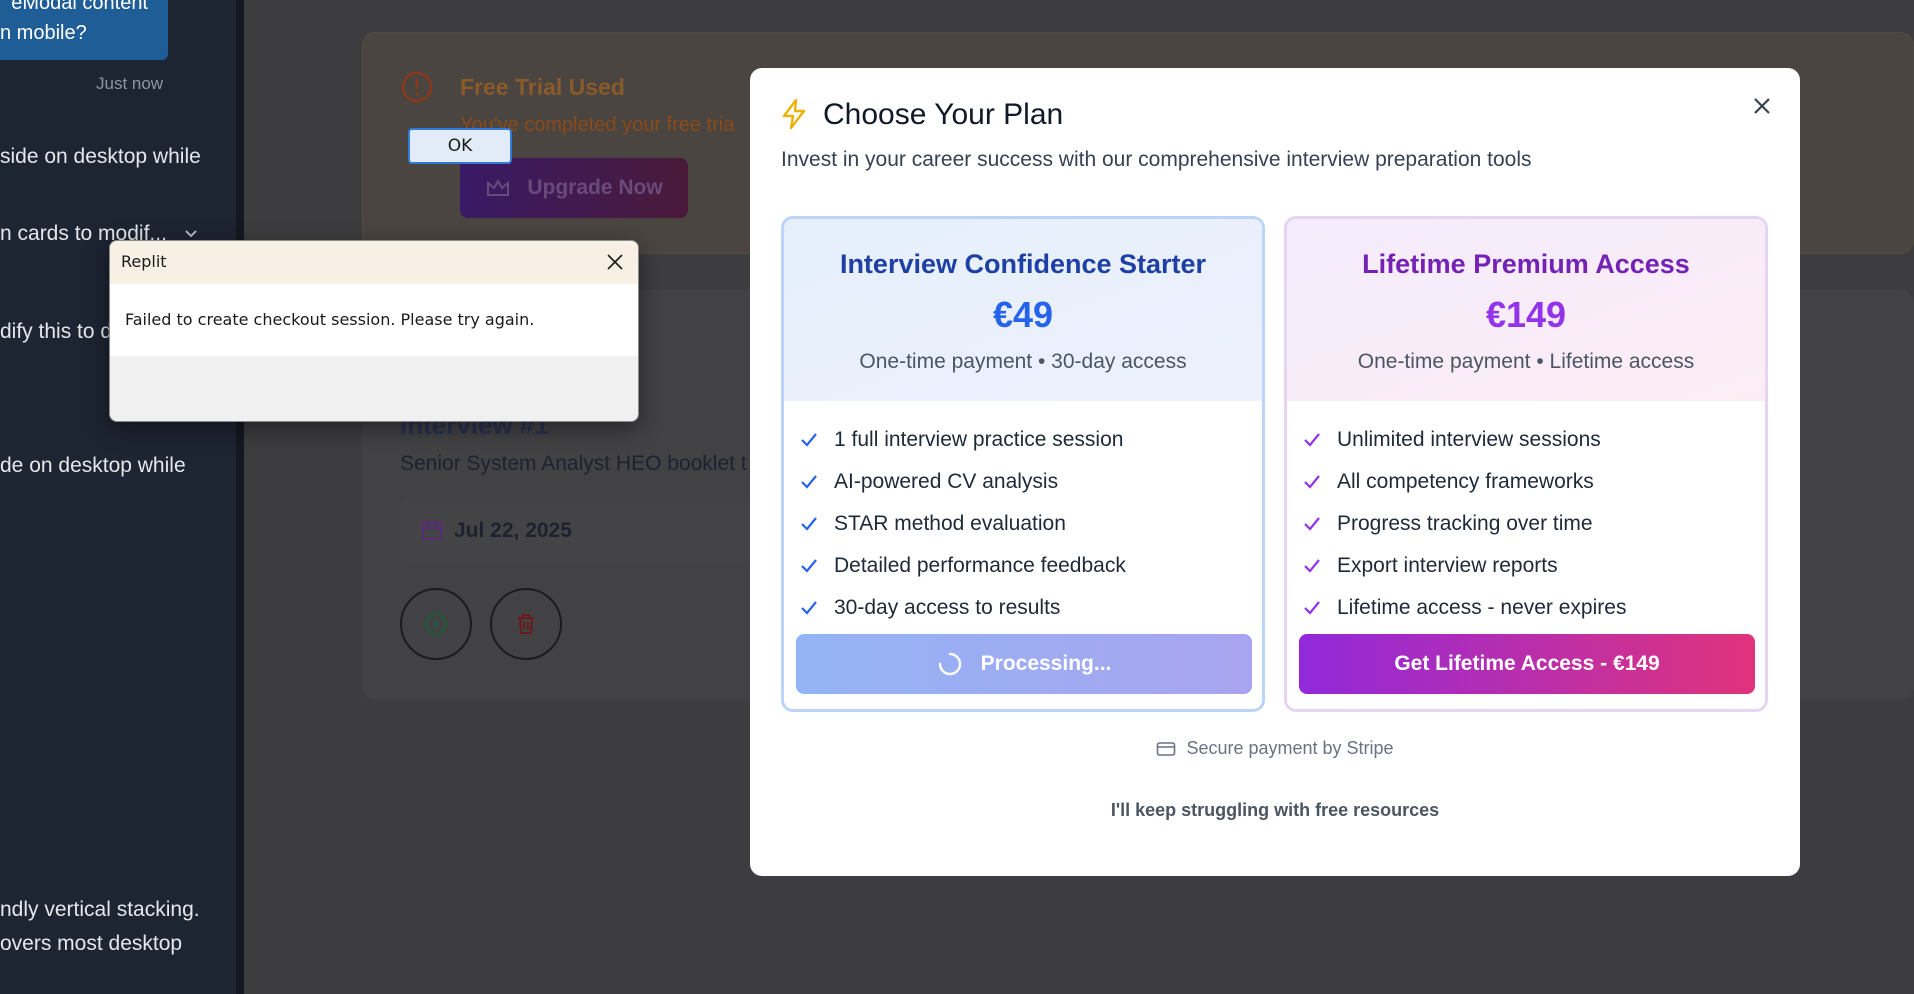 The width and height of the screenshot is (1914, 994). What do you see at coordinates (130, 83) in the screenshot?
I see `chat-timestamp: Just now` at bounding box center [130, 83].